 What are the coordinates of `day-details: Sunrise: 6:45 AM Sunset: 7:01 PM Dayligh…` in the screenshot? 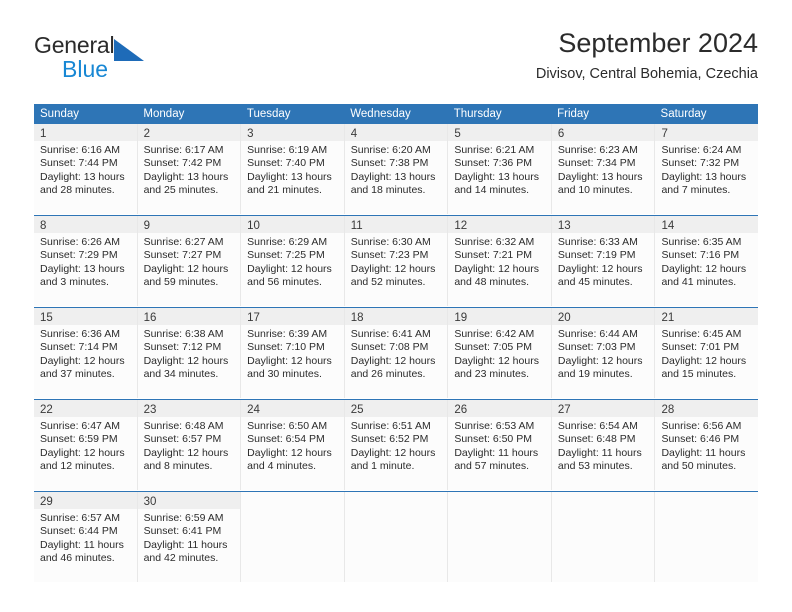 It's located at (706, 353).